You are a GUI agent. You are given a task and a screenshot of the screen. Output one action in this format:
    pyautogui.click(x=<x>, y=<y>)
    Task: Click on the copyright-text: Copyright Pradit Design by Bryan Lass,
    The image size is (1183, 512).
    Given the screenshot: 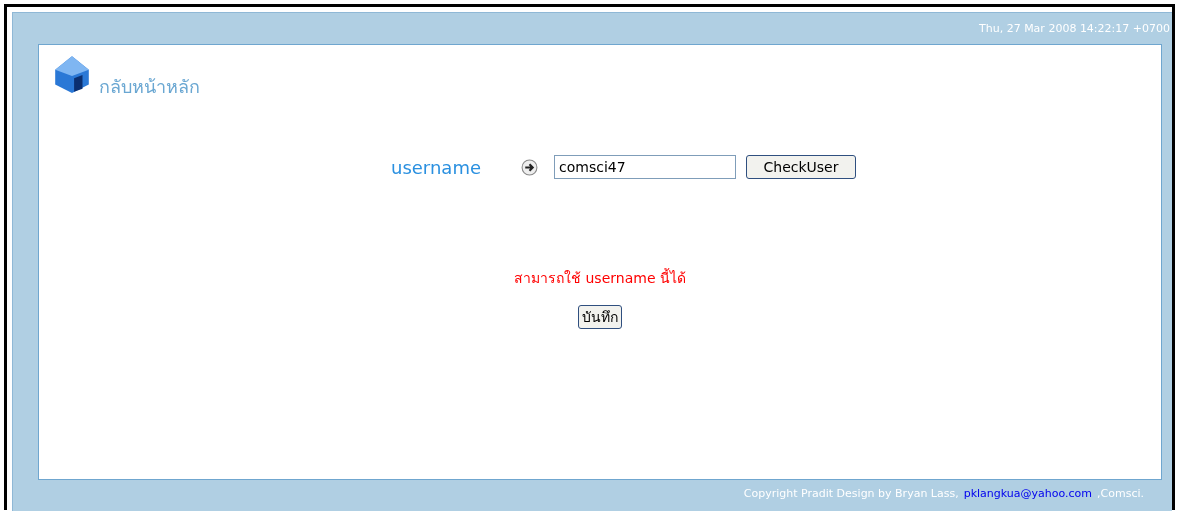 What is the action you would take?
    pyautogui.click(x=851, y=493)
    